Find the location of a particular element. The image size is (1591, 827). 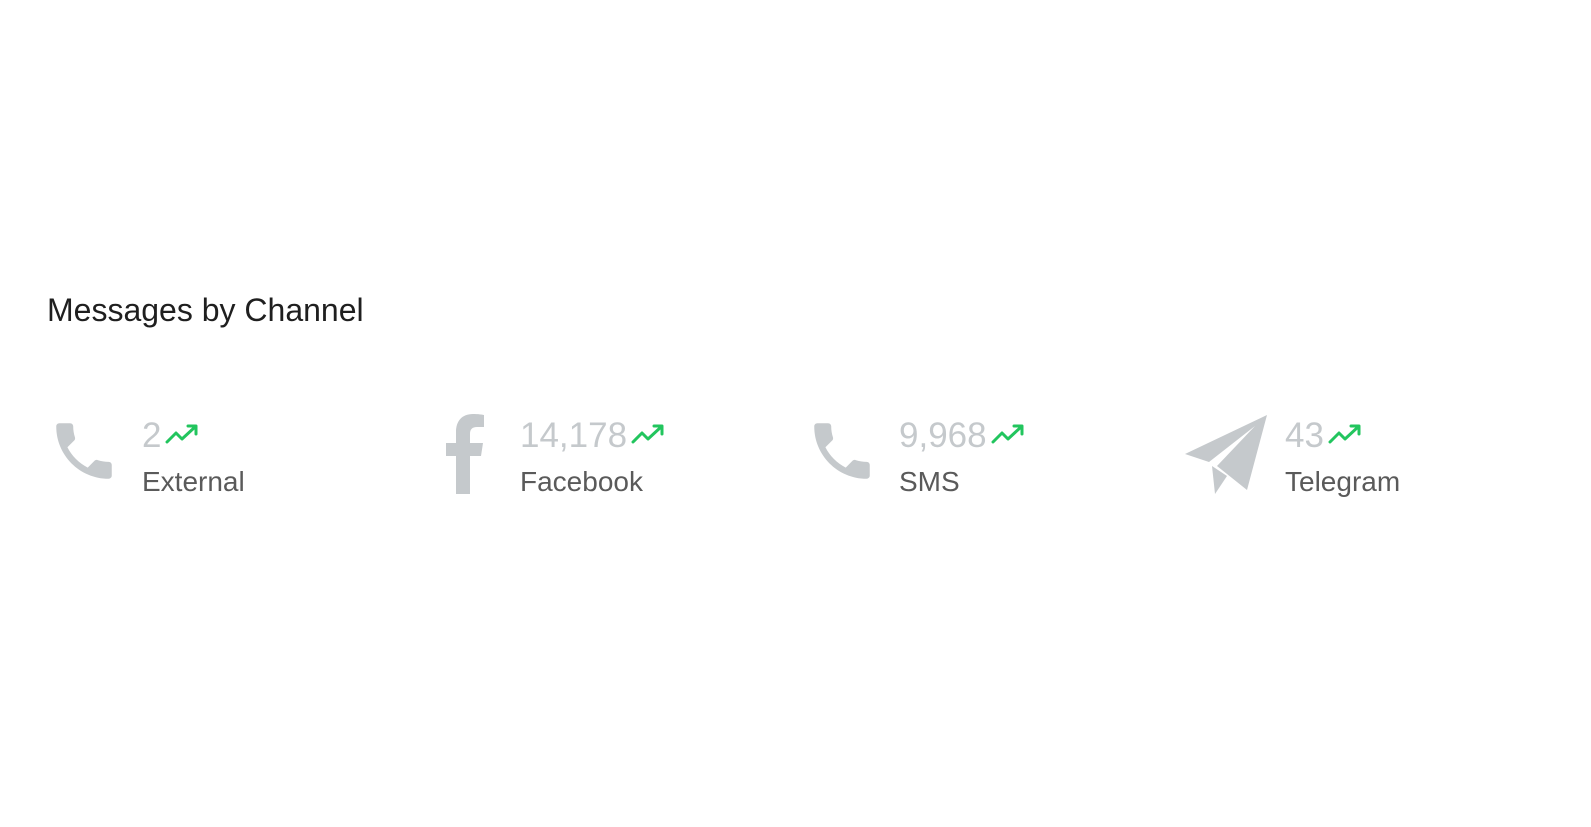

facebook-icon is located at coordinates (465, 454).